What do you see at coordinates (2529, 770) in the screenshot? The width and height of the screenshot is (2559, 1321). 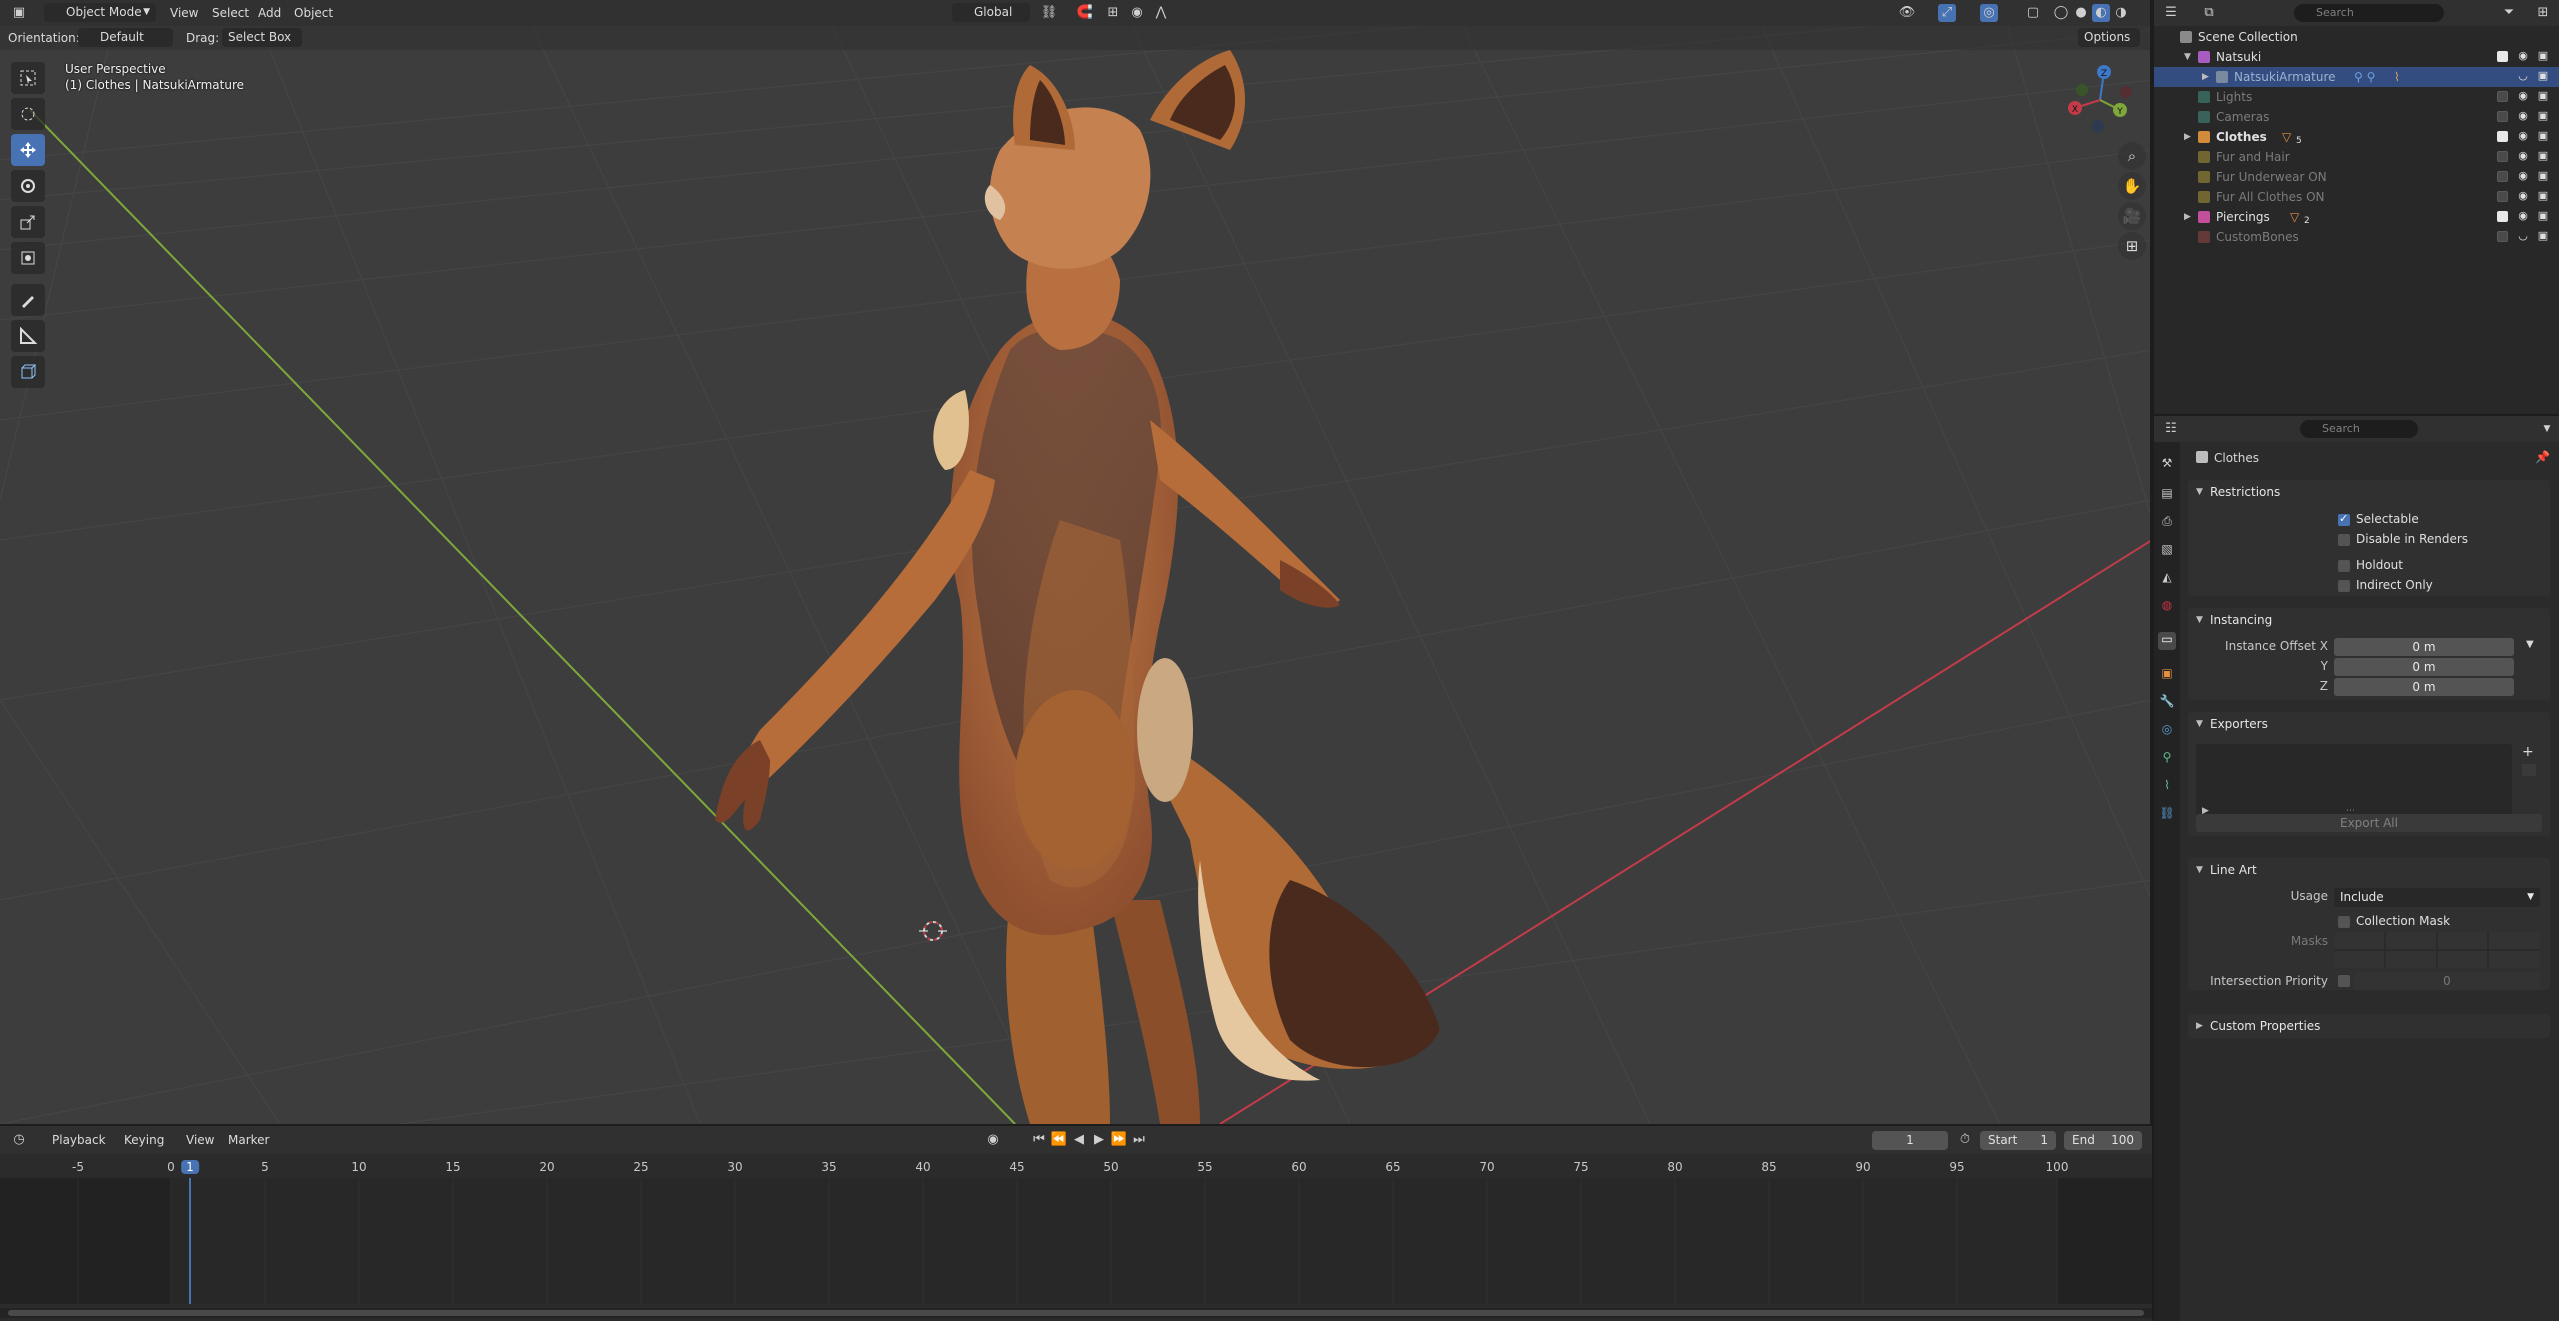 I see `remove-icon` at bounding box center [2529, 770].